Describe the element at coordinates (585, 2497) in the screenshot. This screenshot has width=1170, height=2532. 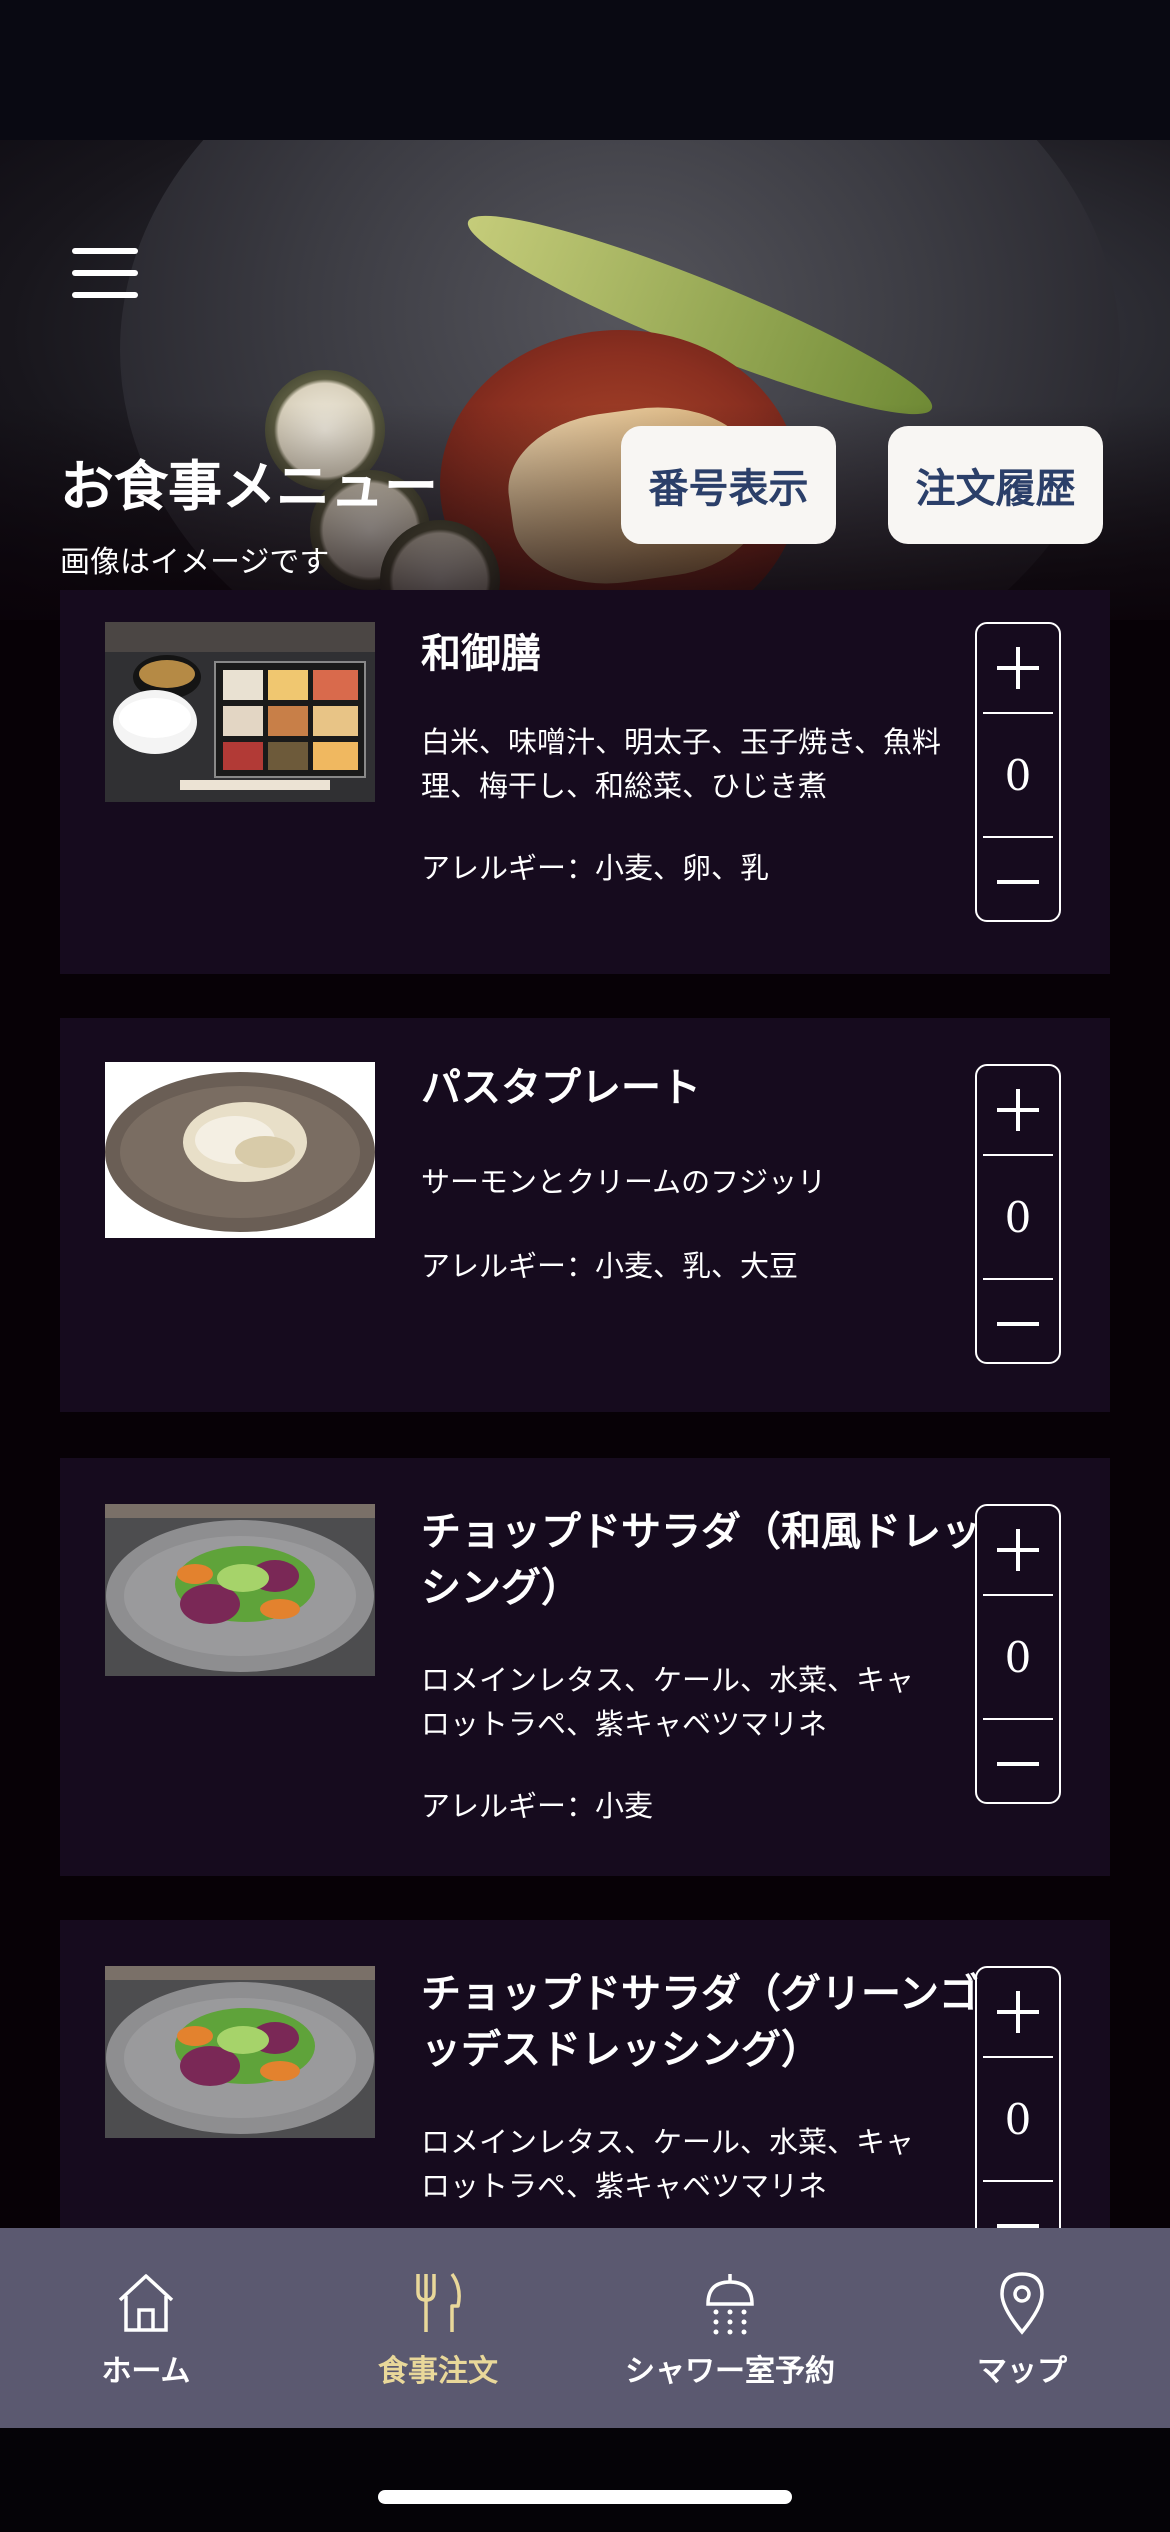
I see `home-indicator` at that location.